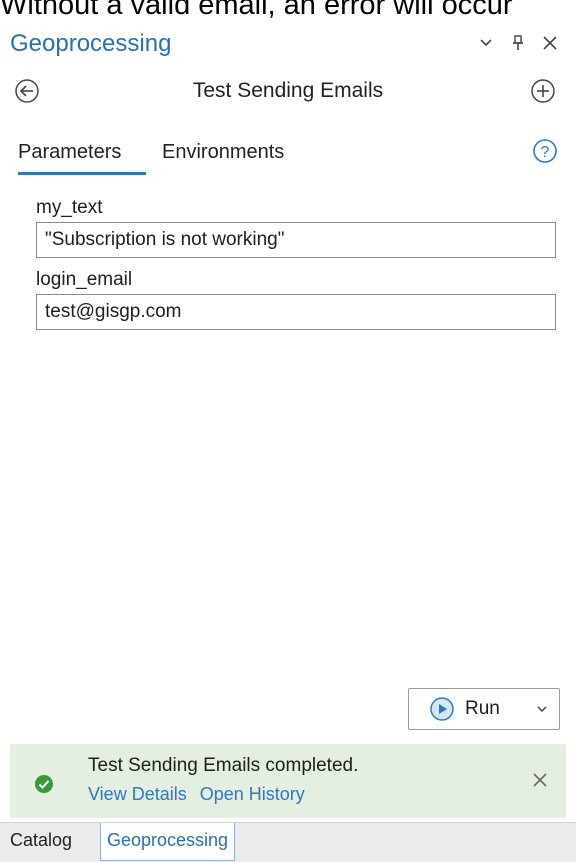 The height and width of the screenshot is (862, 576). I want to click on tool-title: Test Sending Emails, so click(288, 90).